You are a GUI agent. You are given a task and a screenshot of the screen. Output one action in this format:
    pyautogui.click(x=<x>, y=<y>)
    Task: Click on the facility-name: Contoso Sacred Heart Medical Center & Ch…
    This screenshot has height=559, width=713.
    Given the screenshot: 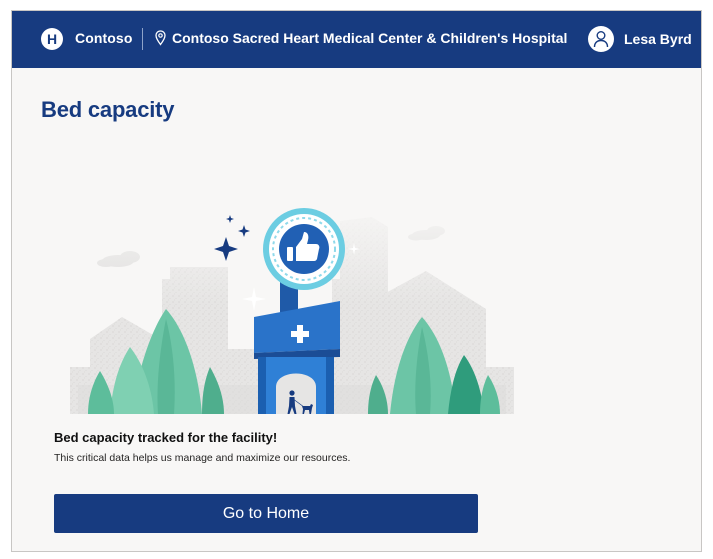 What is the action you would take?
    pyautogui.click(x=369, y=38)
    